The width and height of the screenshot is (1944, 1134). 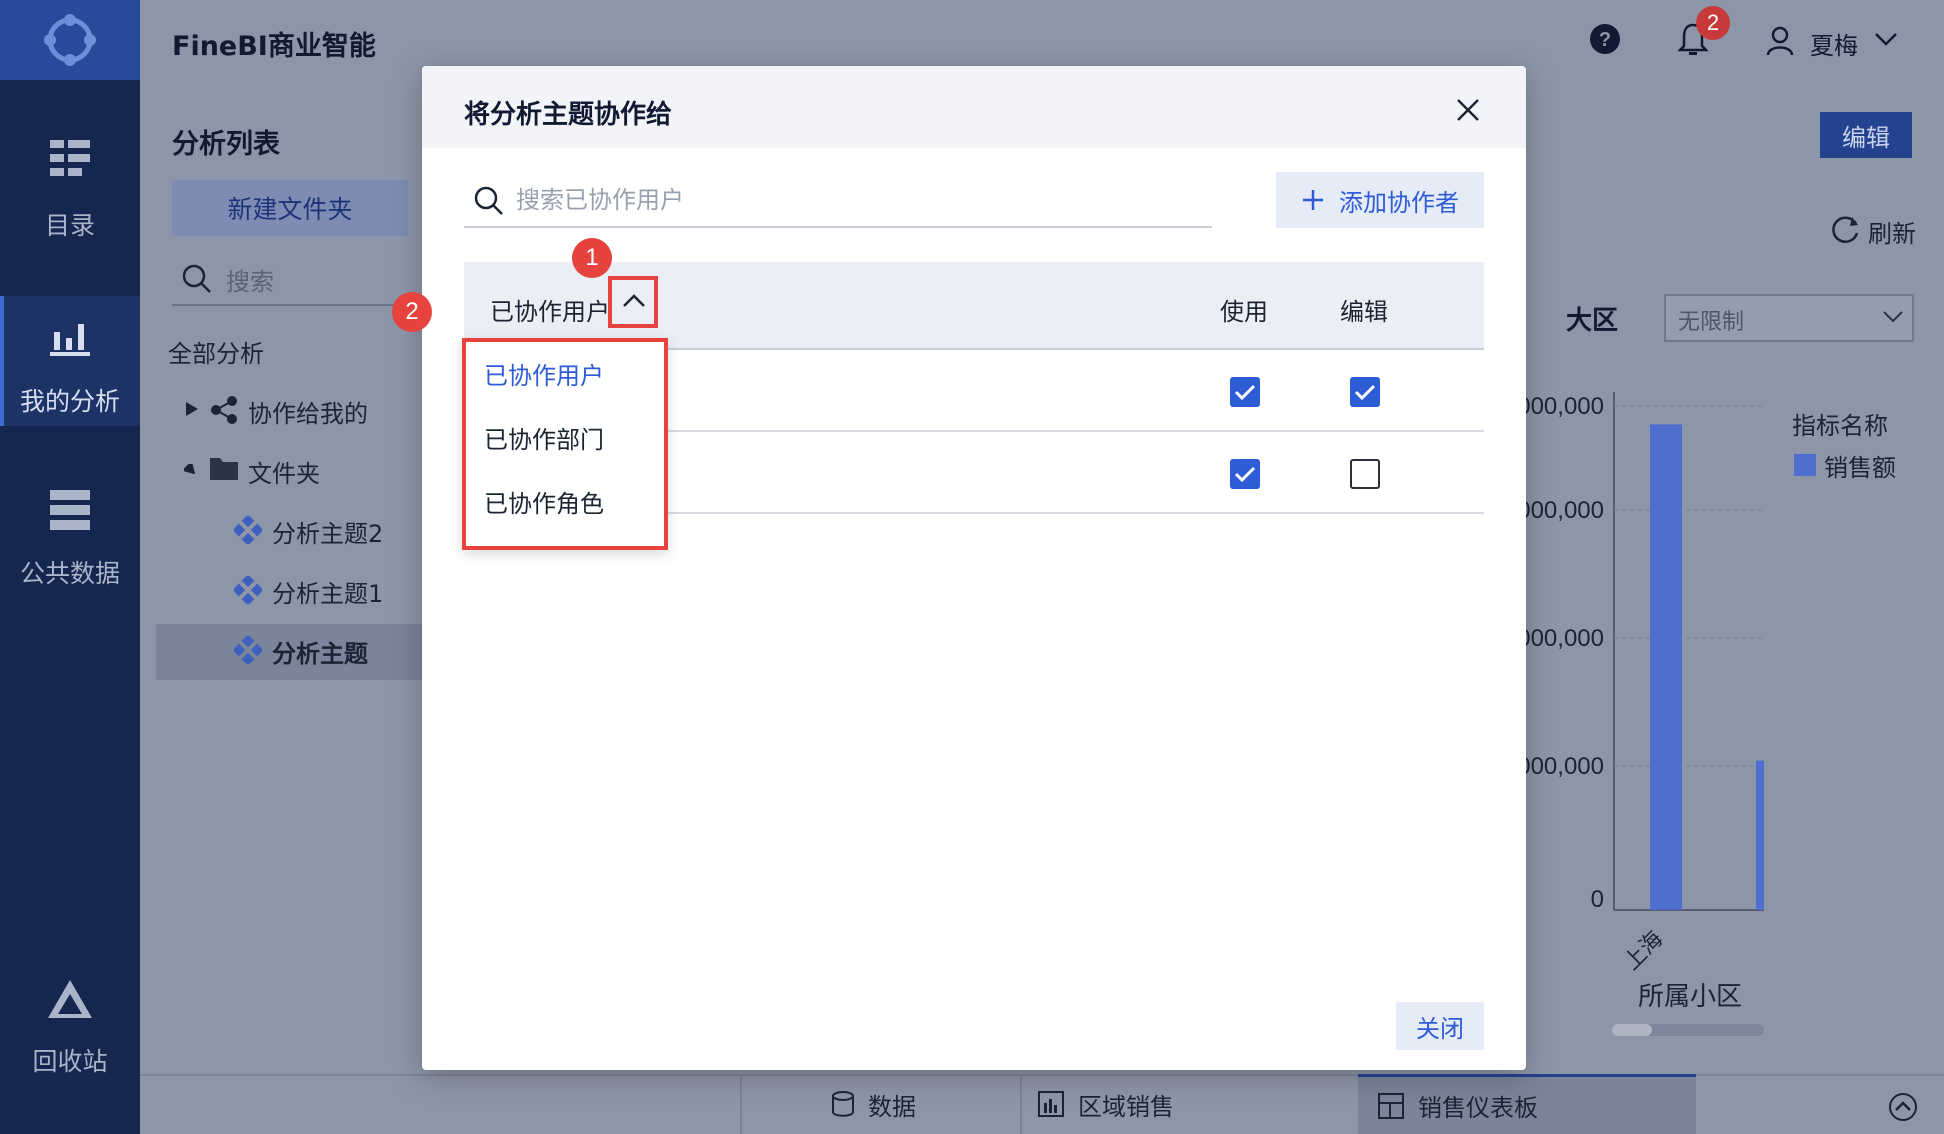 I want to click on nav-catalog: 目录, so click(x=70, y=175).